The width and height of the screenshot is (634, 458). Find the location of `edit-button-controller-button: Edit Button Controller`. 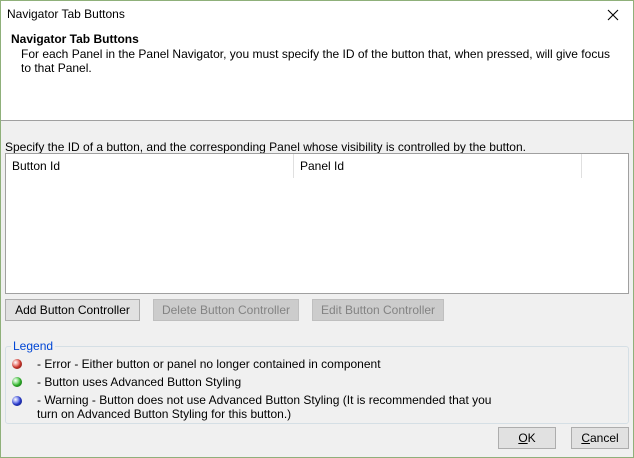

edit-button-controller-button: Edit Button Controller is located at coordinates (378, 310).